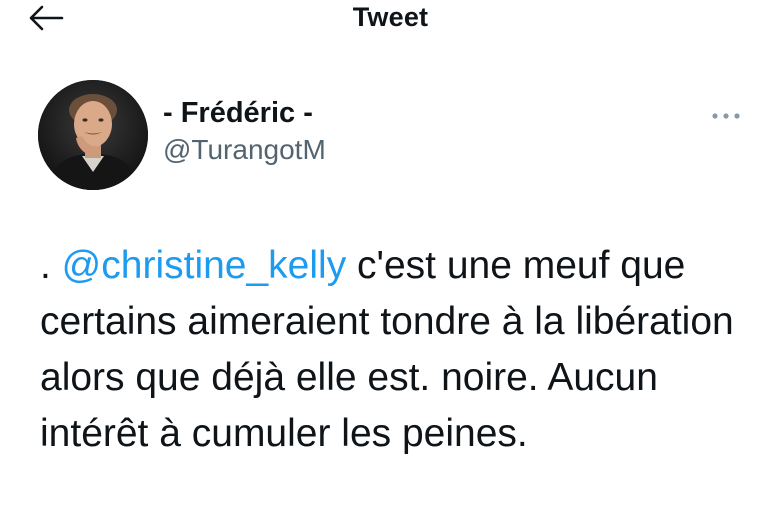 This screenshot has width=781, height=512. I want to click on page-title: Tweet, so click(390, 17).